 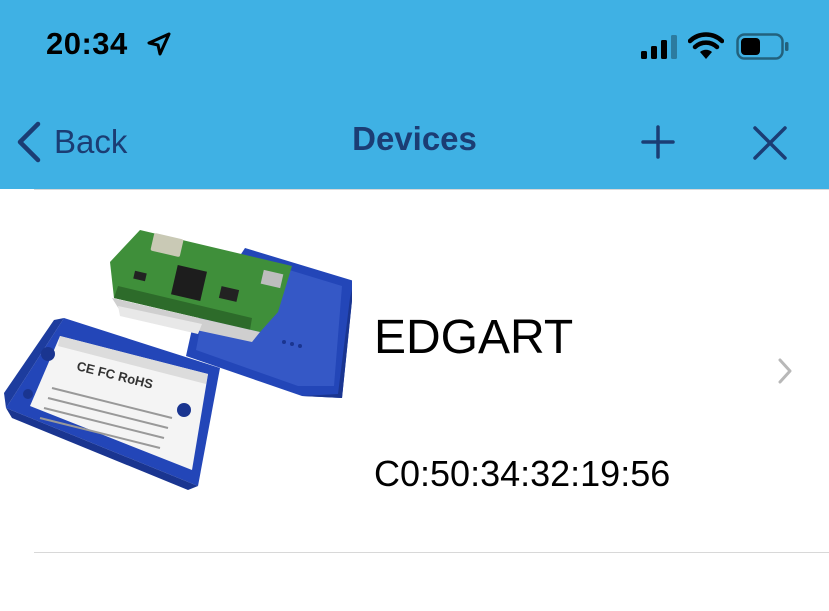 What do you see at coordinates (431, 552) in the screenshot?
I see `divider` at bounding box center [431, 552].